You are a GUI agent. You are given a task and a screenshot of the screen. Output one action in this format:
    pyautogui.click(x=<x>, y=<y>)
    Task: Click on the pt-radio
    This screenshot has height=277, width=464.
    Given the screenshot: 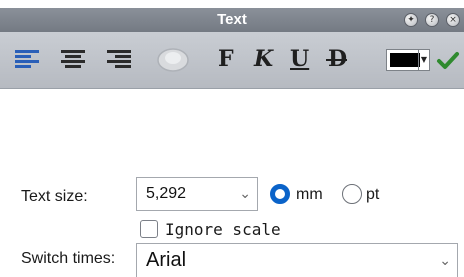 What is the action you would take?
    pyautogui.click(x=352, y=194)
    